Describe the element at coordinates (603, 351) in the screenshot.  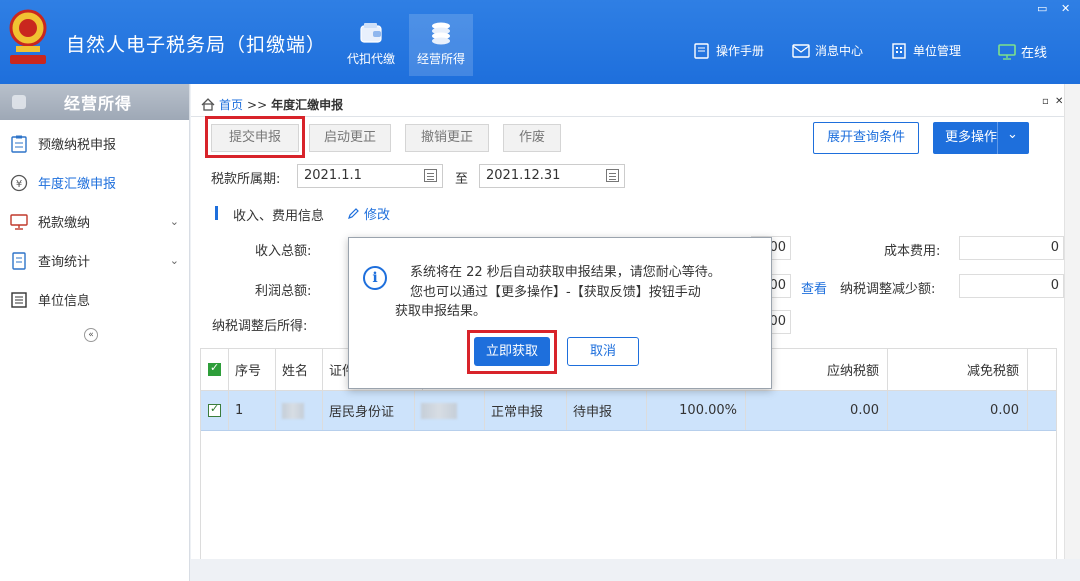
I see `dialog-cancel-button: 取消` at that location.